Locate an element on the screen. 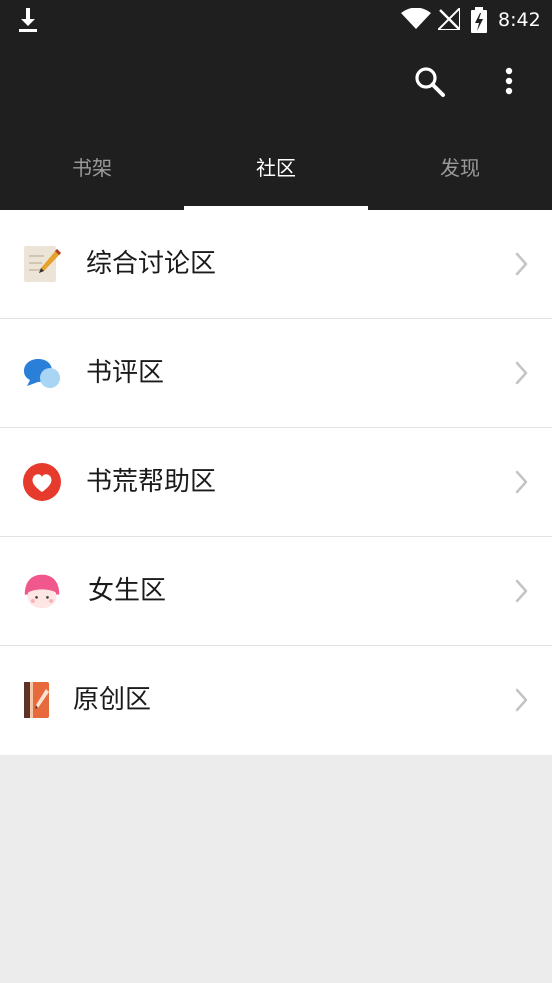 This screenshot has width=552, height=983. notepad-pencil-icon is located at coordinates (42, 264).